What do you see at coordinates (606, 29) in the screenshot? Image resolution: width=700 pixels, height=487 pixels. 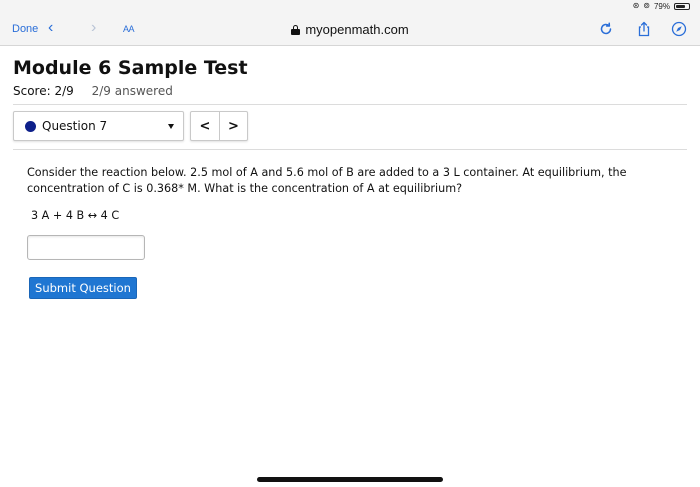 I see `reload-icon` at bounding box center [606, 29].